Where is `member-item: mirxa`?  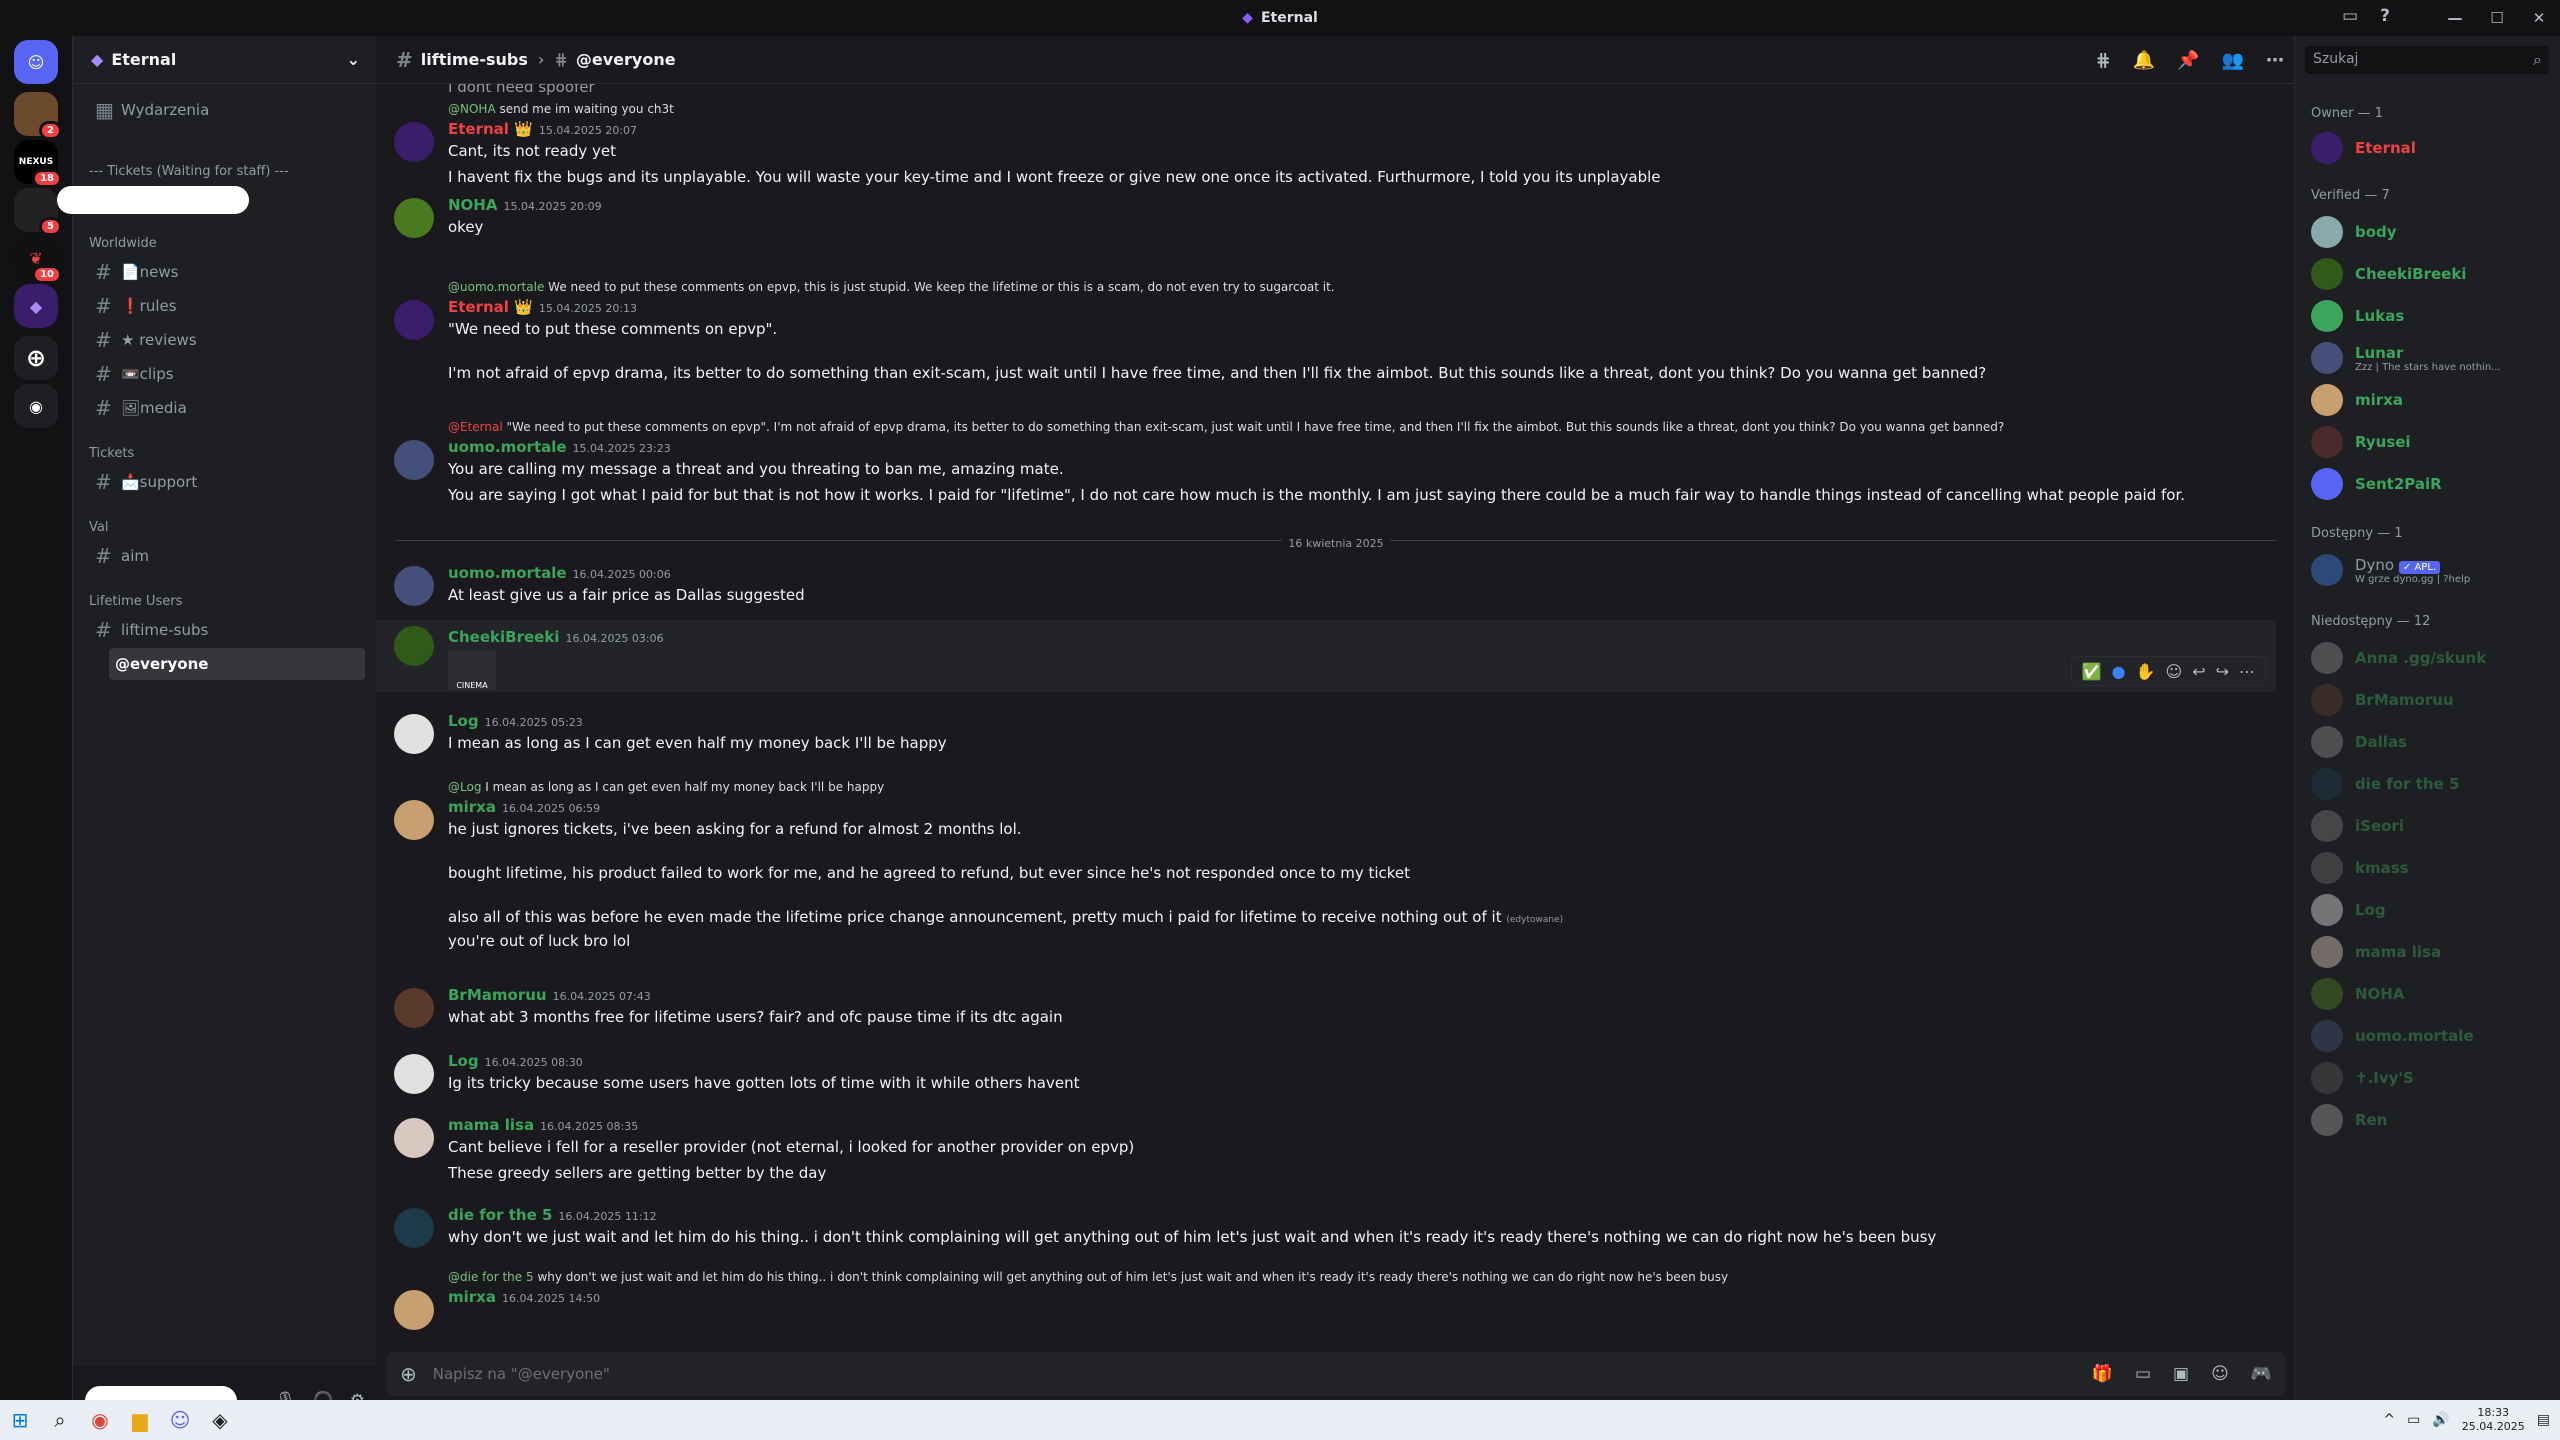 member-item: mirxa is located at coordinates (2431, 400).